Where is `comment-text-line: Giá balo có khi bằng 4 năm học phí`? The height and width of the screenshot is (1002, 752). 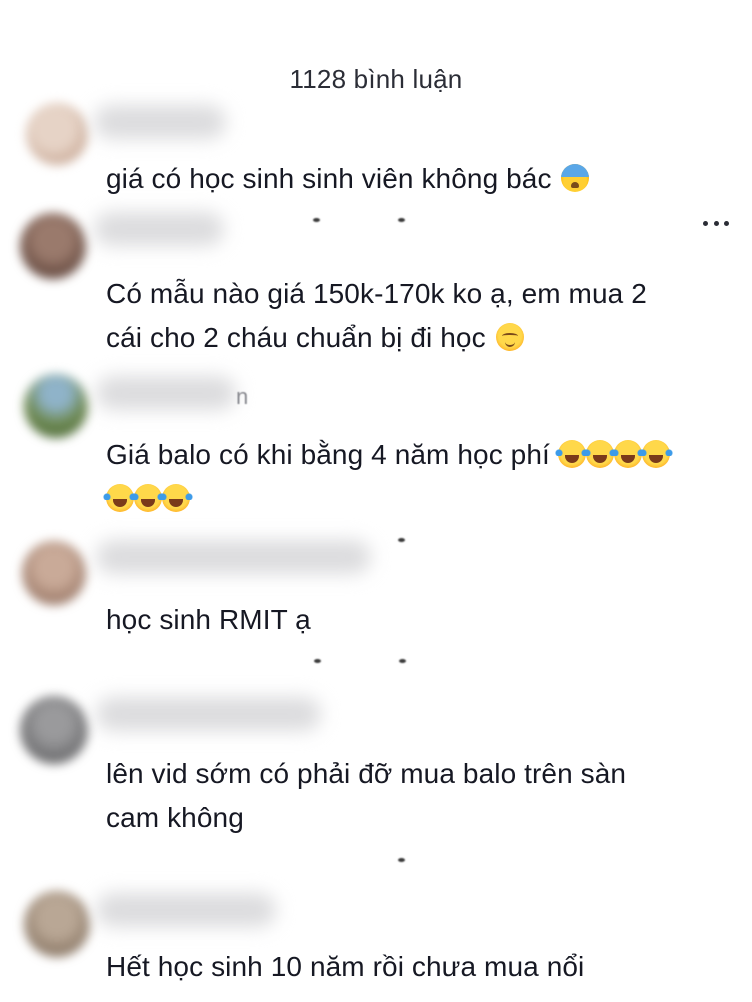
comment-text-line: Giá balo có khi bằng 4 năm học phí is located at coordinates (416, 455).